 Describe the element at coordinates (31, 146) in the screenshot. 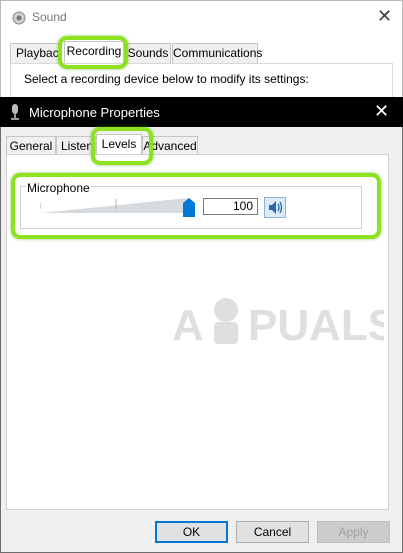

I see `tab-general: General` at that location.